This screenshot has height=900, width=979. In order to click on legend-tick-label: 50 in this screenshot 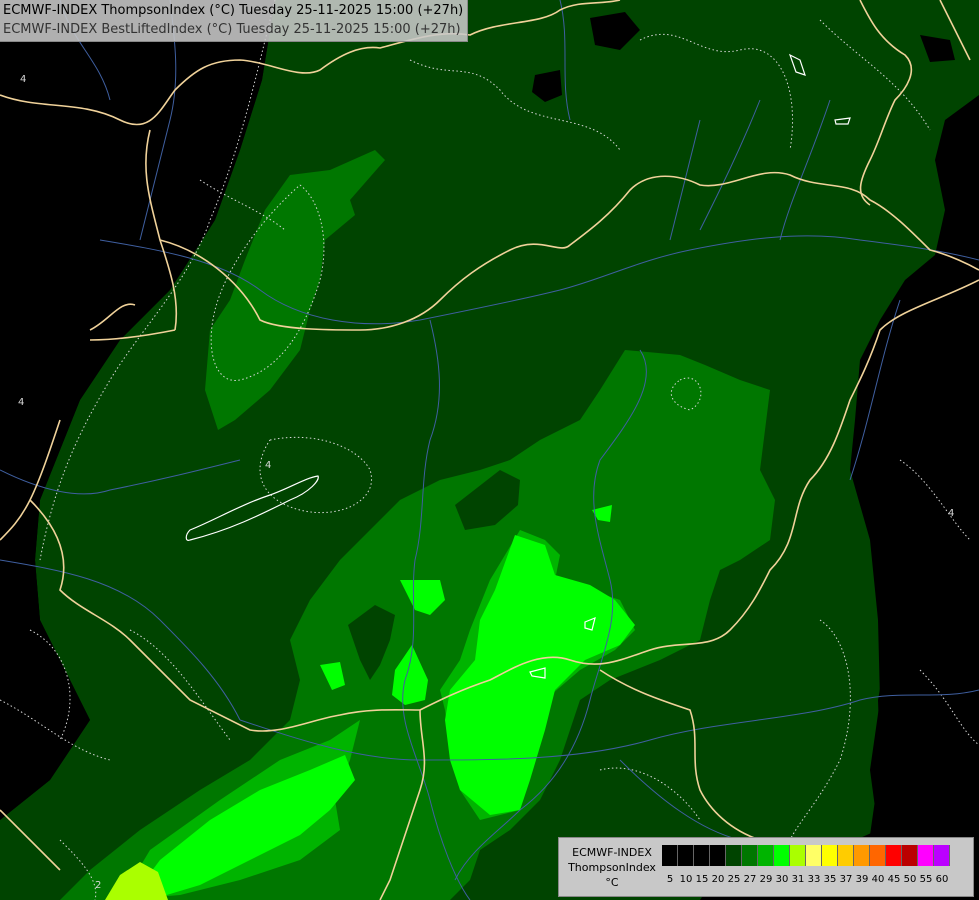, I will do `click(910, 879)`.